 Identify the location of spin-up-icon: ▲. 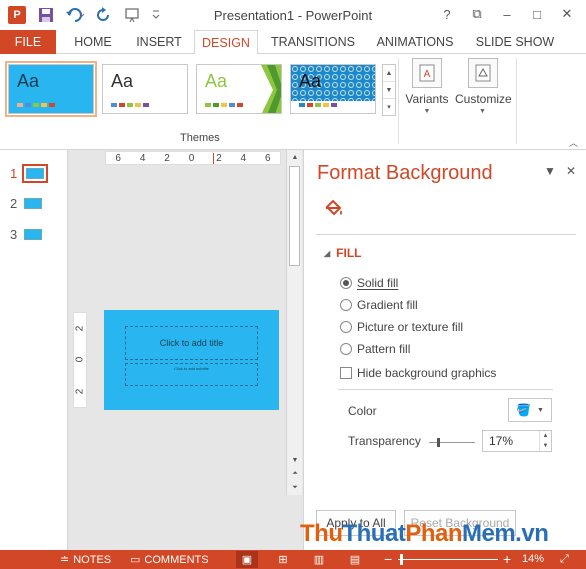
(545, 436).